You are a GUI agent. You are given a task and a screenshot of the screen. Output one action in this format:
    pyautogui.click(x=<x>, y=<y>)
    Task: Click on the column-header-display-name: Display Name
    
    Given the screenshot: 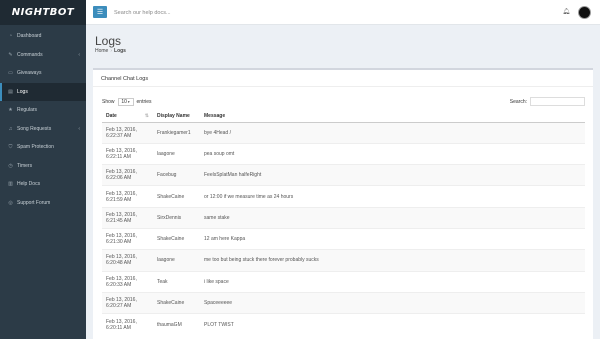 What is the action you would take?
    pyautogui.click(x=176, y=116)
    